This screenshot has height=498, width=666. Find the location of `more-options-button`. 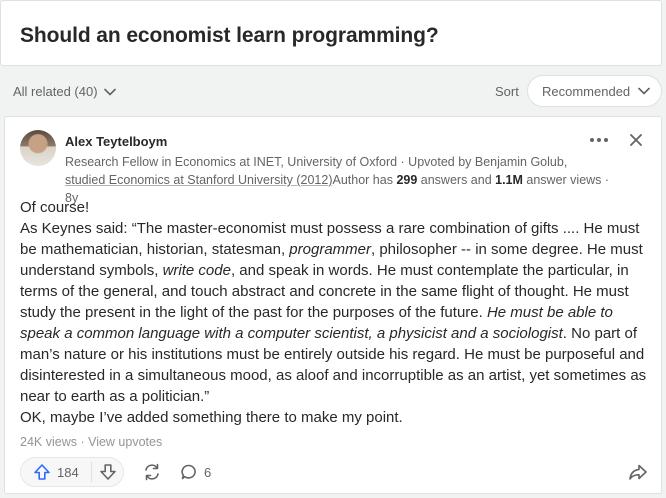

more-options-button is located at coordinates (599, 140).